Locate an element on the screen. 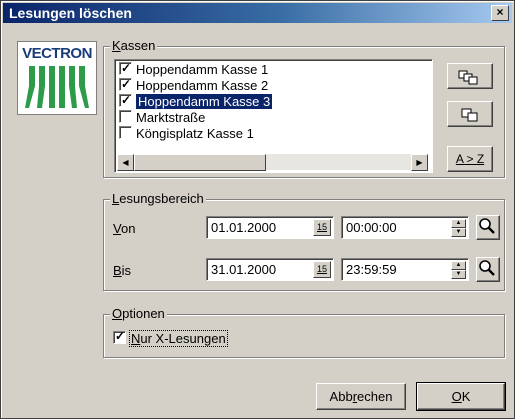 Image resolution: width=515 pixels, height=419 pixels. select-all-button is located at coordinates (470, 76).